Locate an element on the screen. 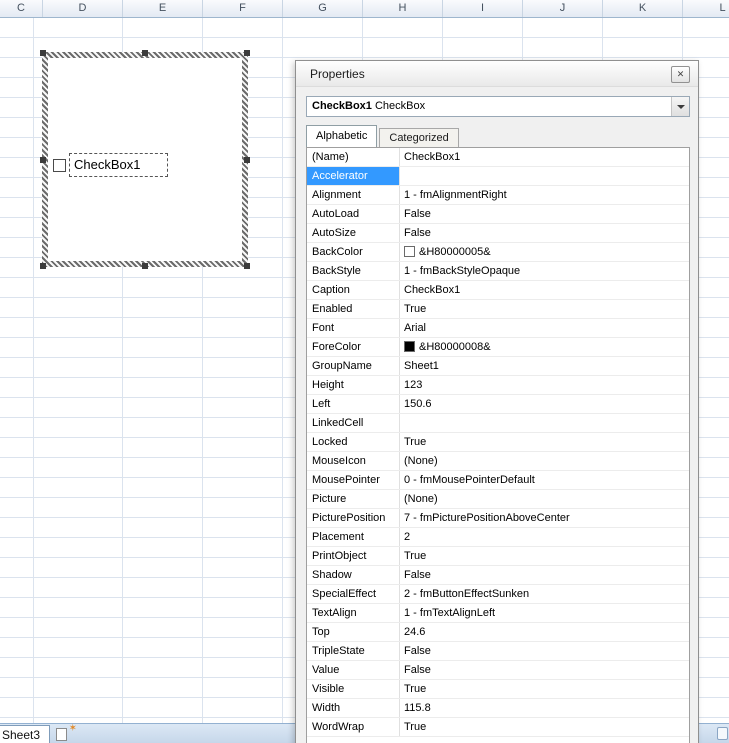  property-value: 2 is located at coordinates (544, 537).